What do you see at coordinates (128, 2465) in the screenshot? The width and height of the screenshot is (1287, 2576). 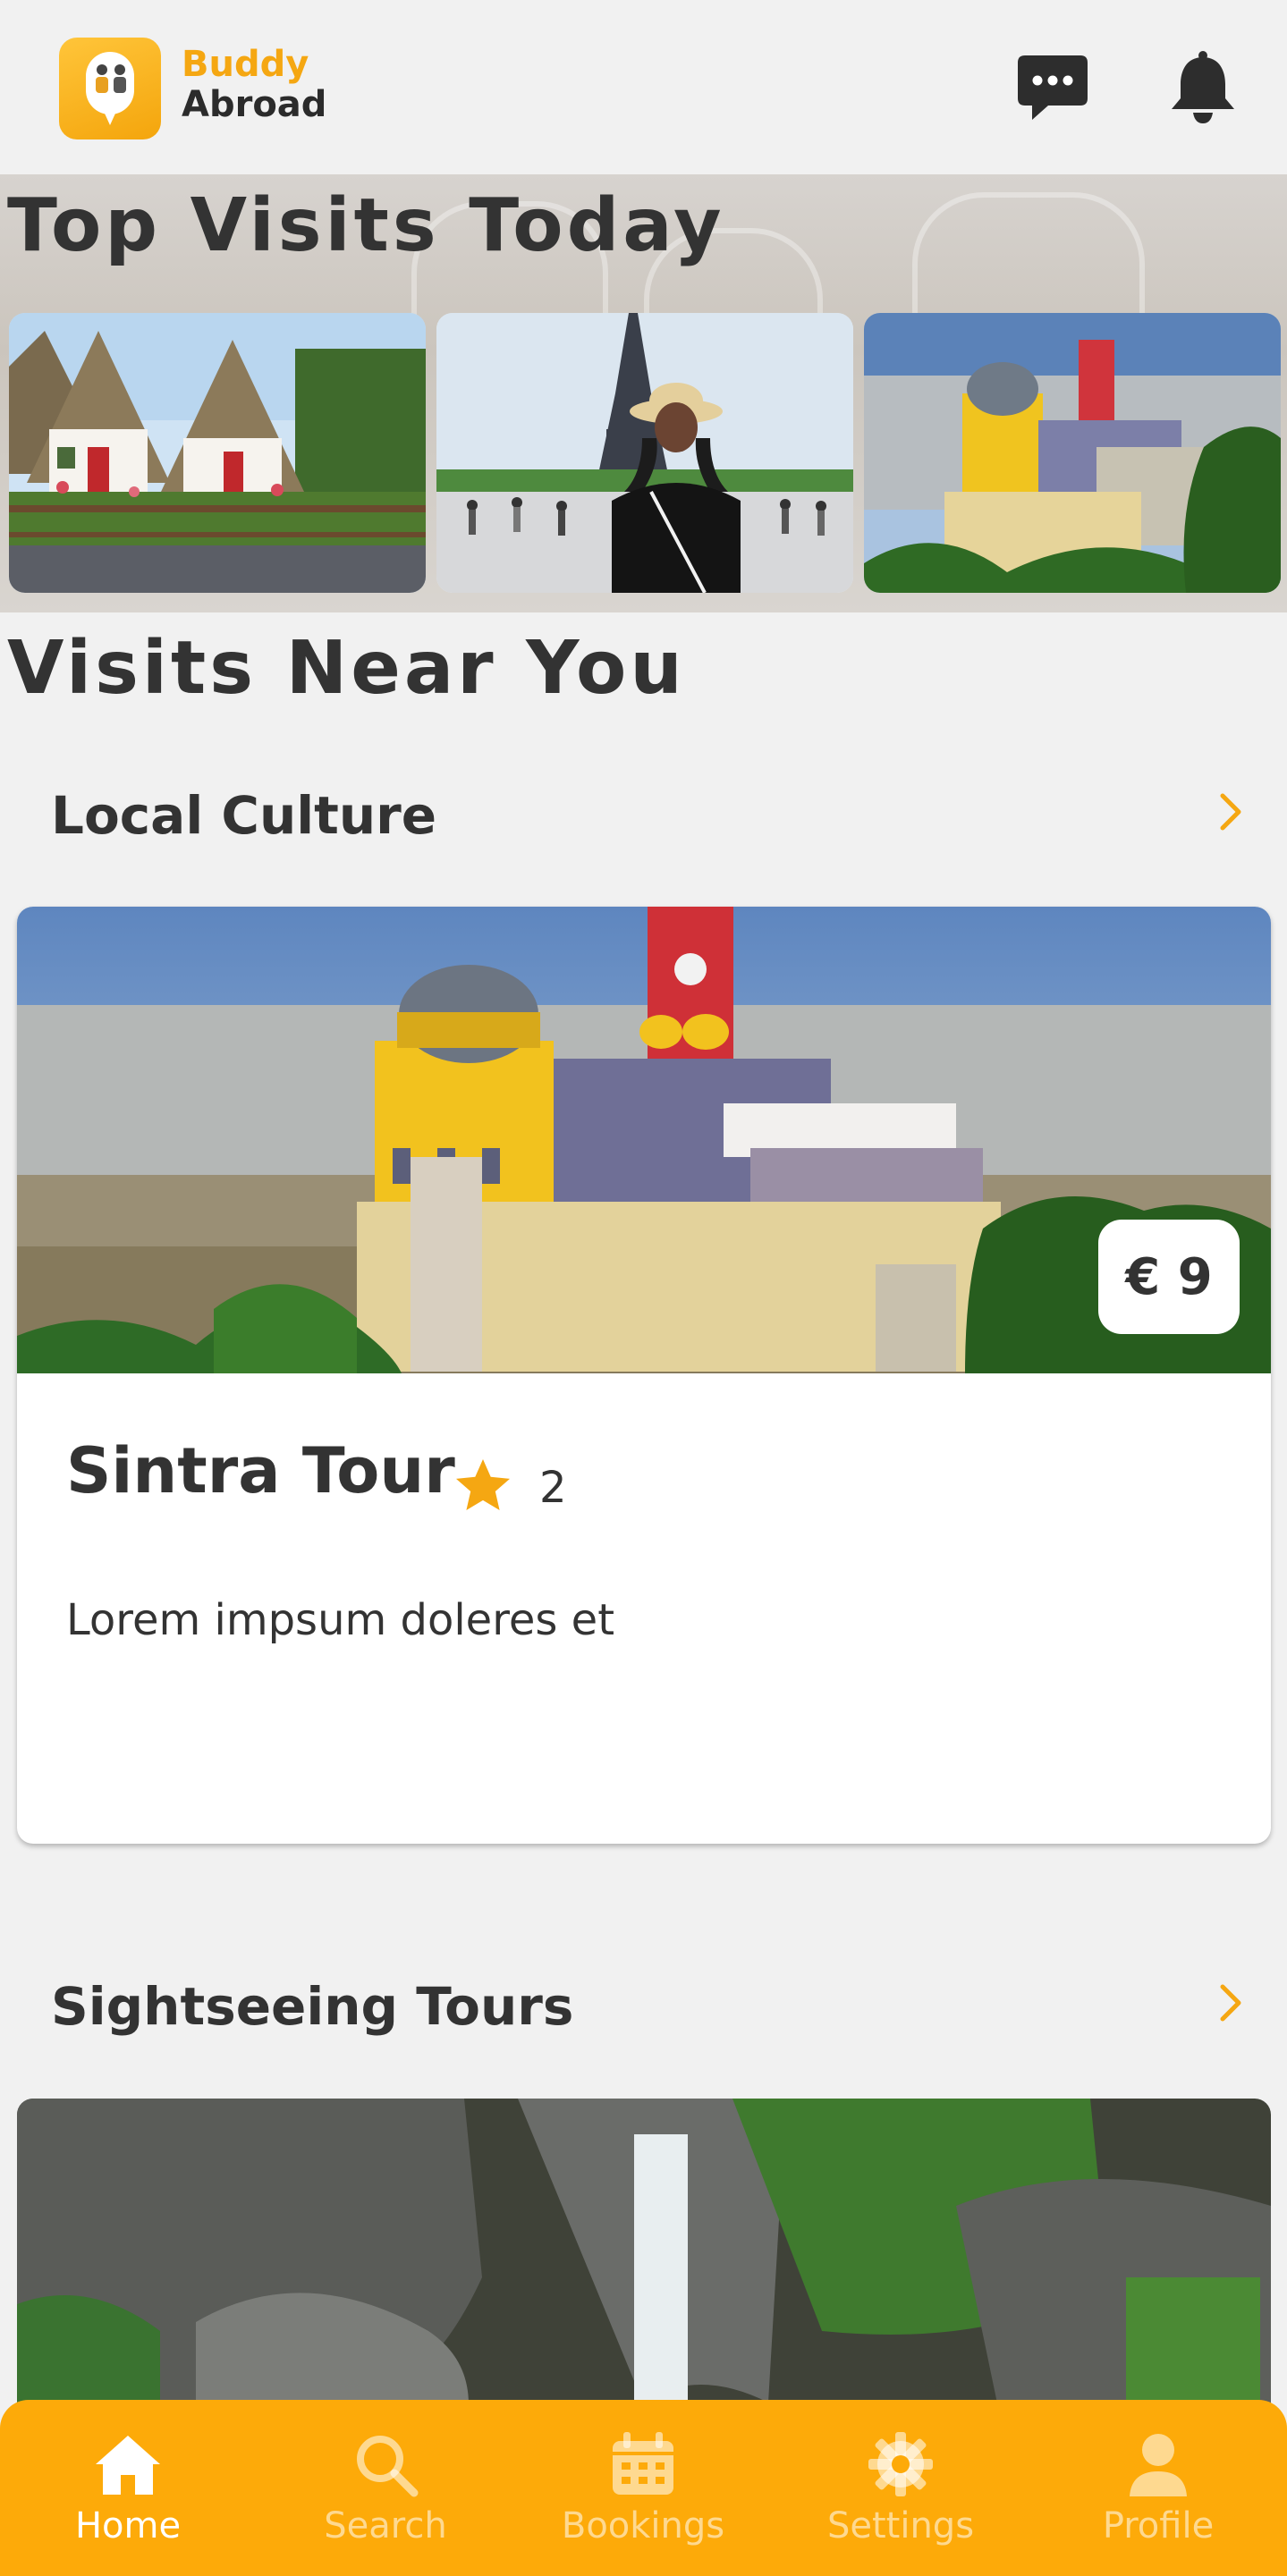 I see `home-icon` at bounding box center [128, 2465].